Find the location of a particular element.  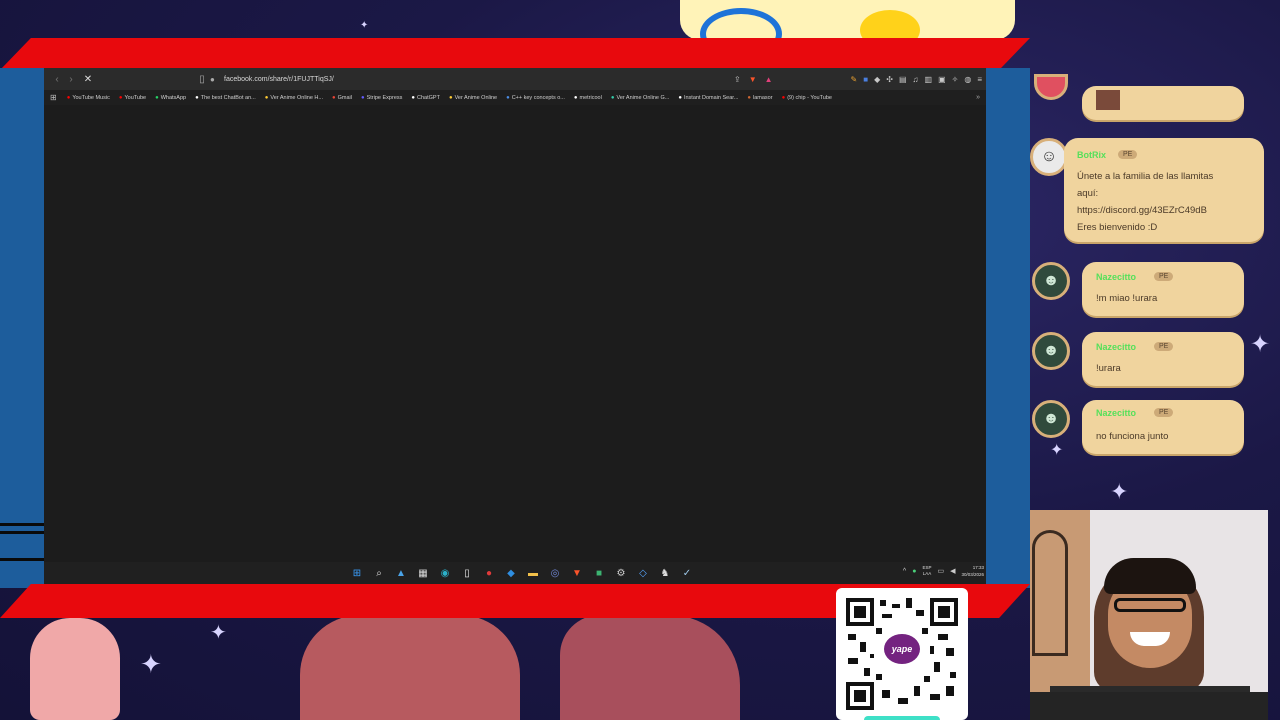

chatgpt-icon: ● is located at coordinates (413, 97).